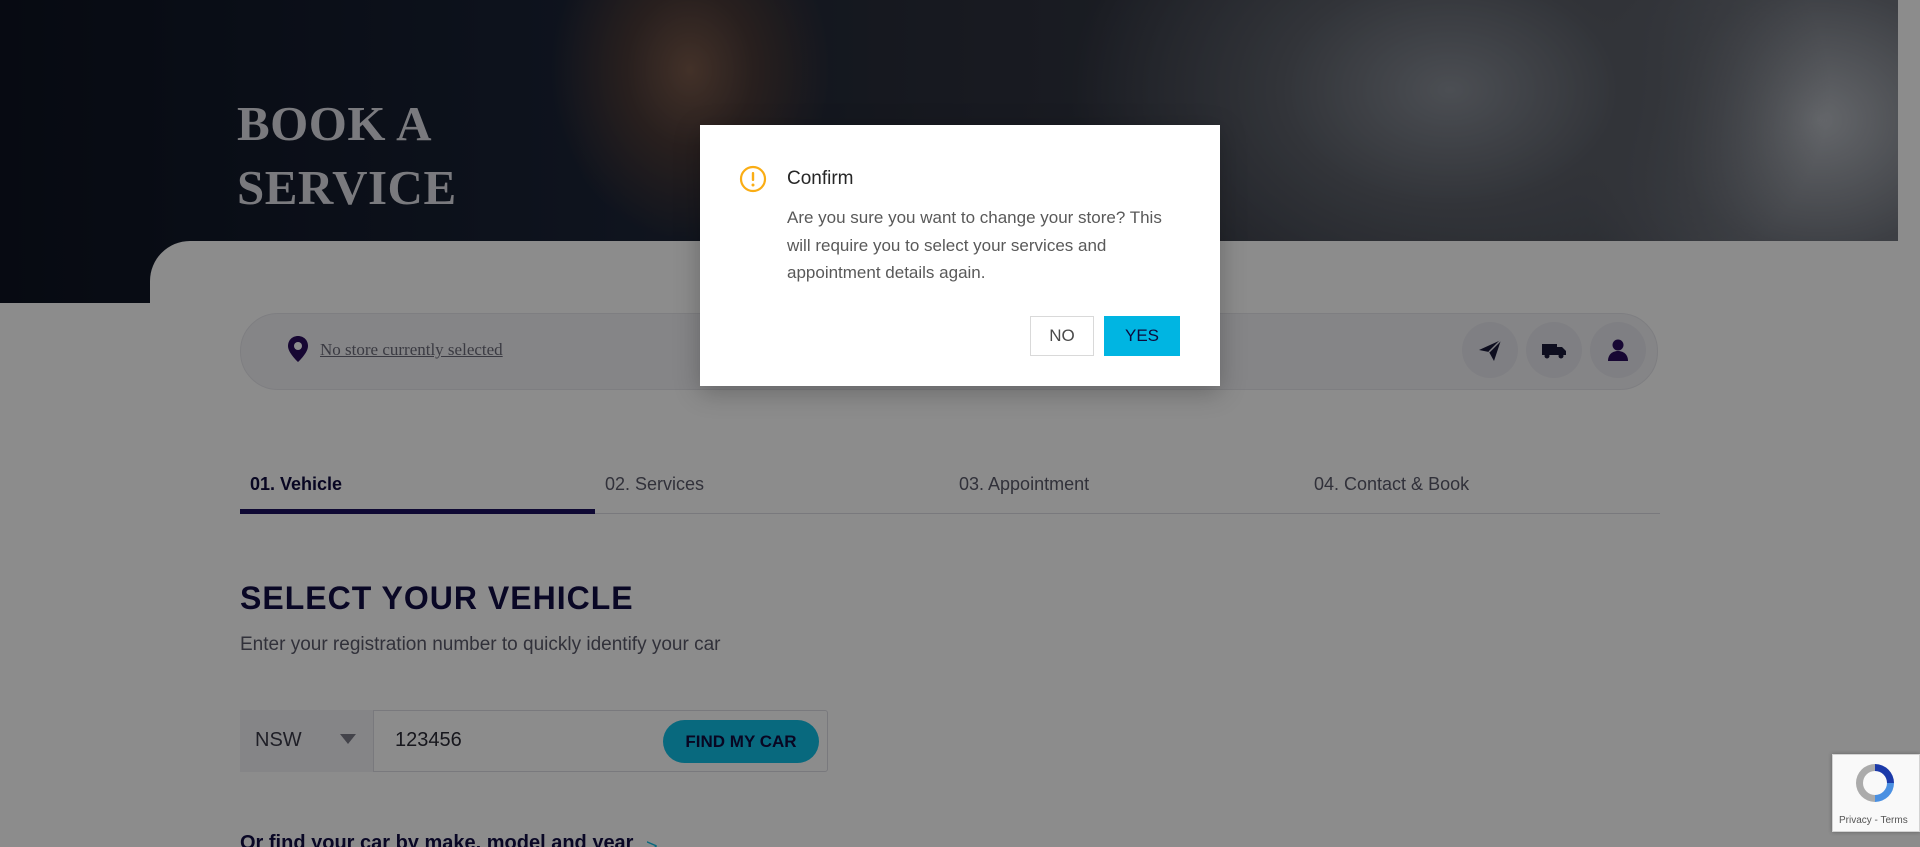  What do you see at coordinates (753, 179) in the screenshot?
I see `warning-icon` at bounding box center [753, 179].